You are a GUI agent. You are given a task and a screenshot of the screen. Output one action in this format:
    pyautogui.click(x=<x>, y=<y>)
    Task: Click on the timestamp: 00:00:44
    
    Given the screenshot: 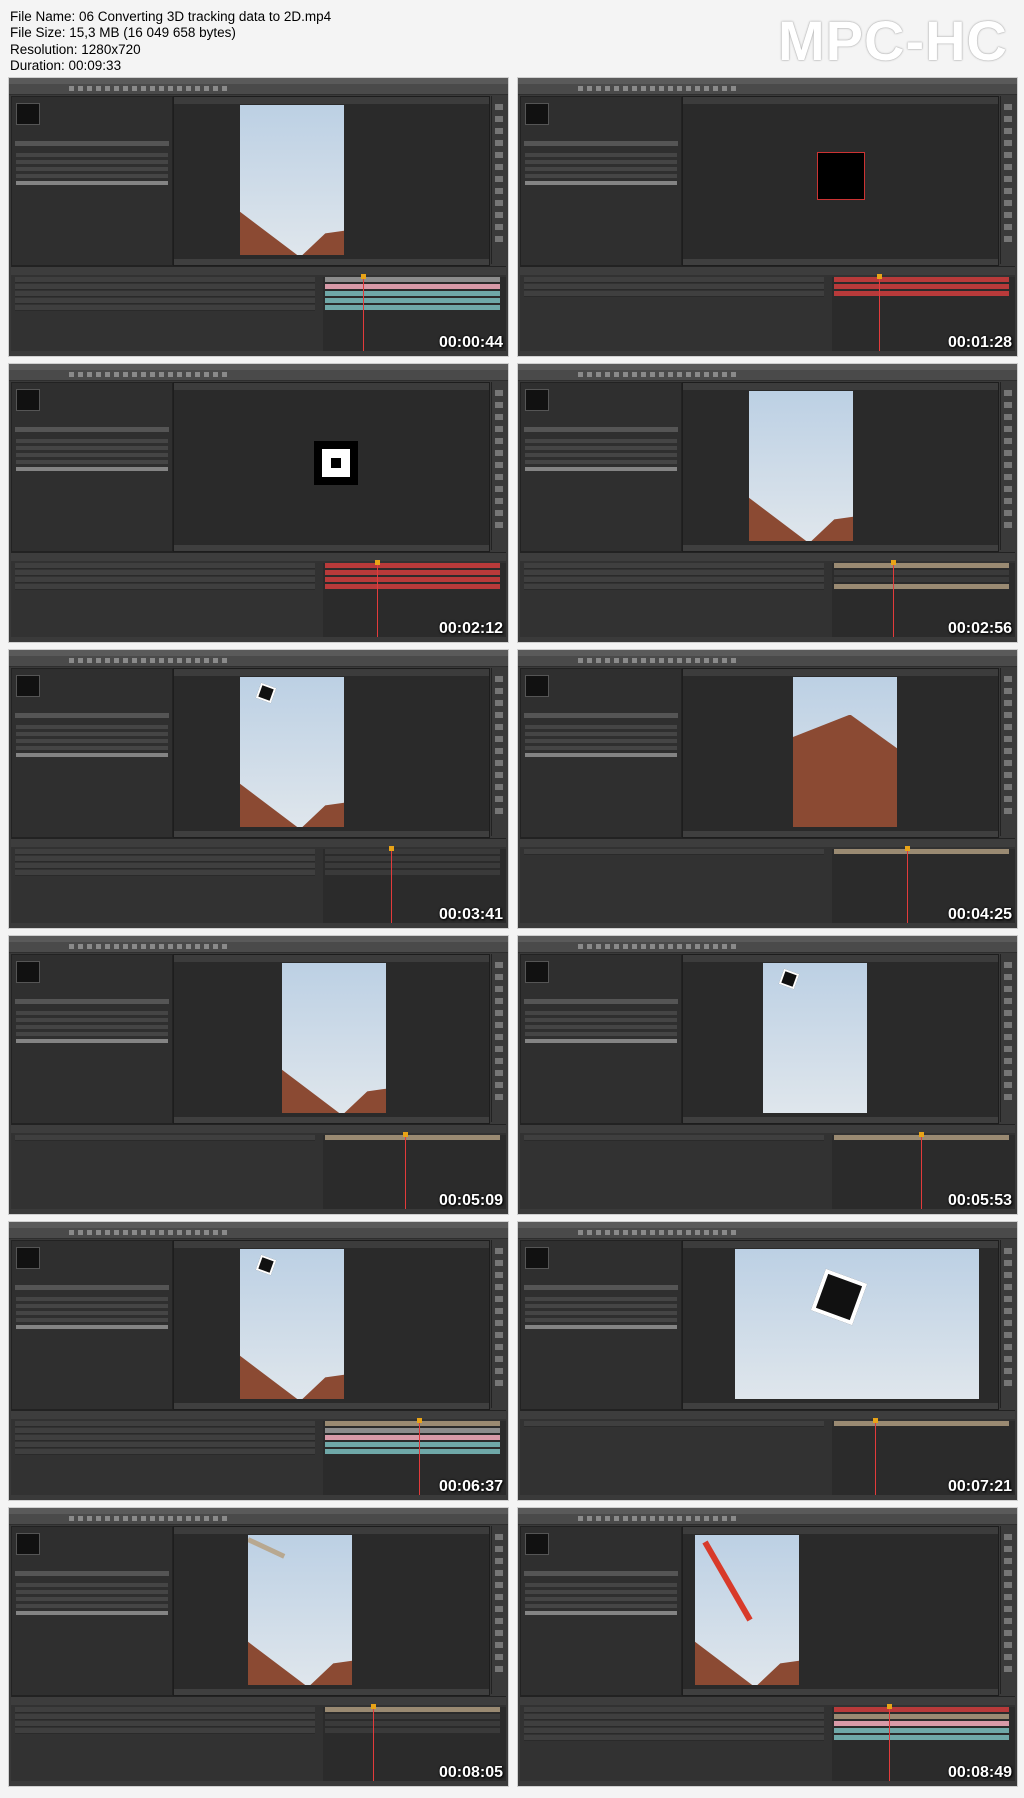 What is the action you would take?
    pyautogui.click(x=470, y=342)
    